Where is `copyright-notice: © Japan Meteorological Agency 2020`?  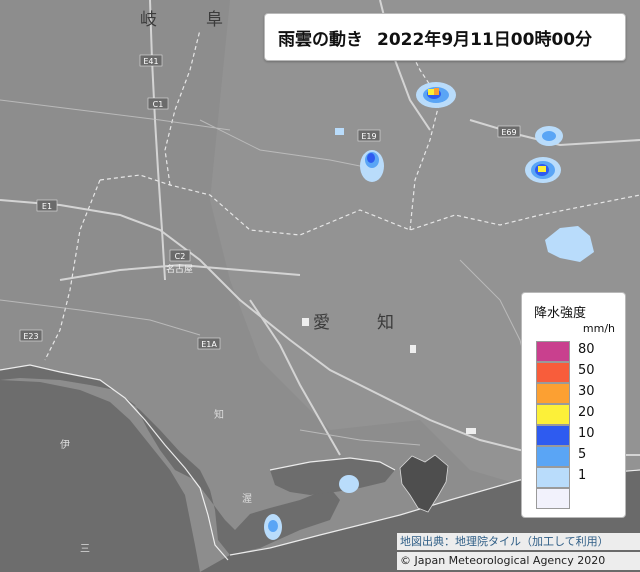
copyright-notice: © Japan Meteorological Agency 2020 is located at coordinates (518, 561).